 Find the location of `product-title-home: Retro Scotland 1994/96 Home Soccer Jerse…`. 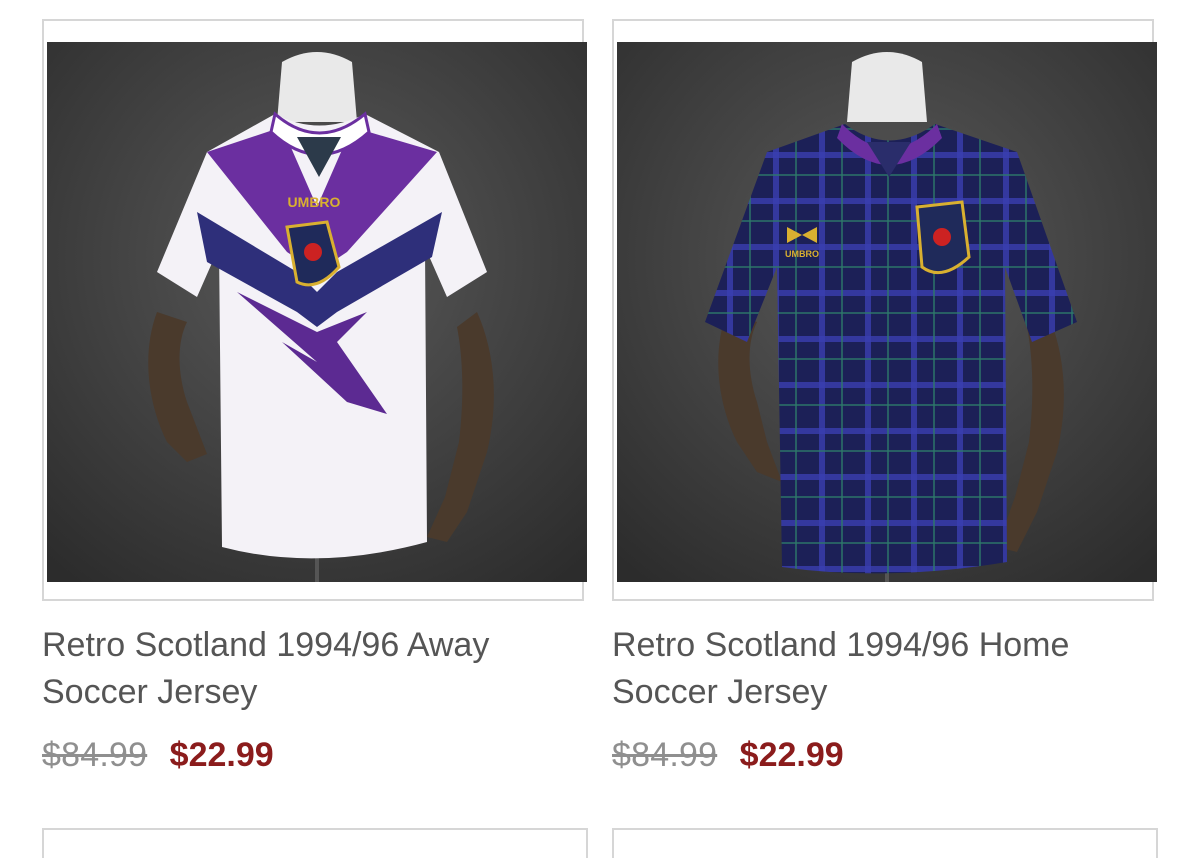

product-title-home: Retro Scotland 1994/96 Home Soccer Jerse… is located at coordinates (872, 669).